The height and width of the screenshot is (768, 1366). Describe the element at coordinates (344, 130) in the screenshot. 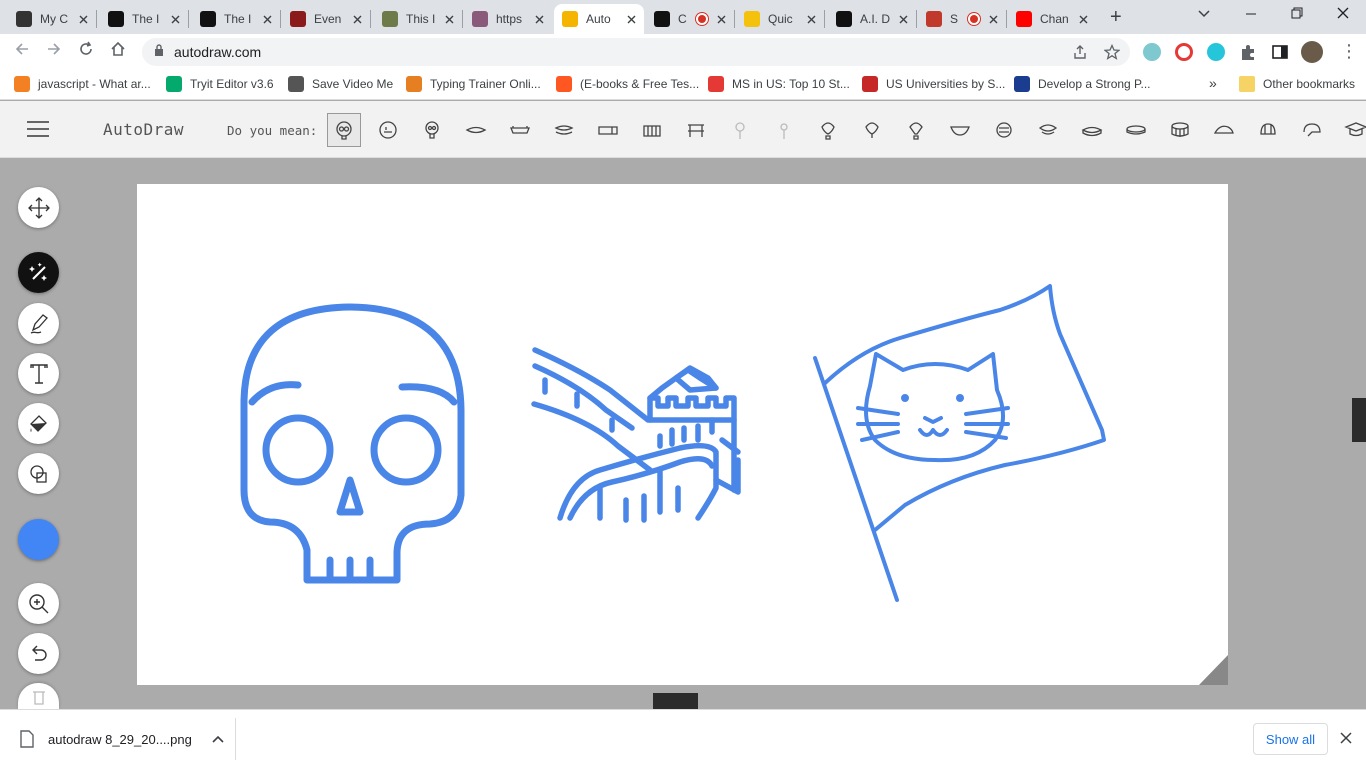

I see `skull-suggestion-icon` at that location.